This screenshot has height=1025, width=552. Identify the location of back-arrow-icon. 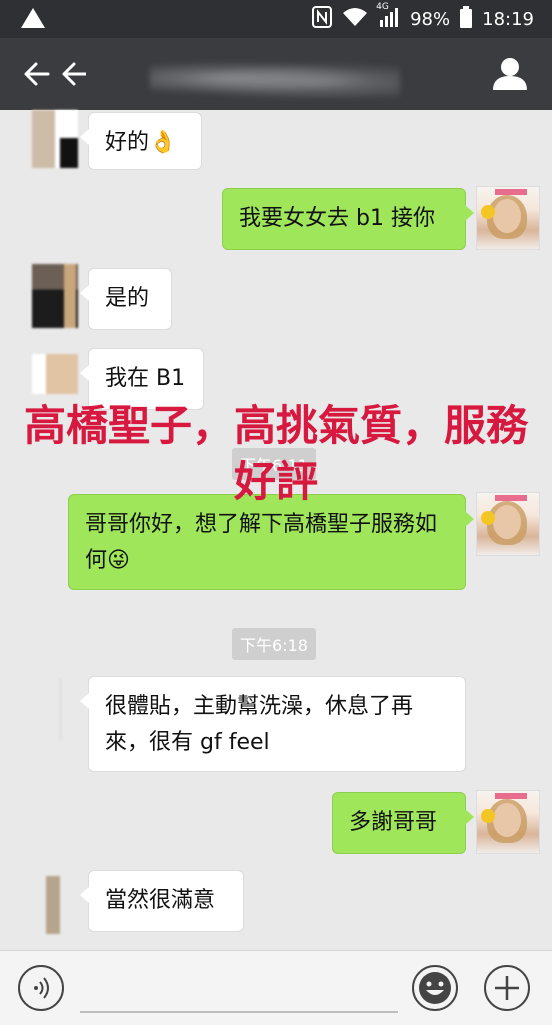
(56, 74).